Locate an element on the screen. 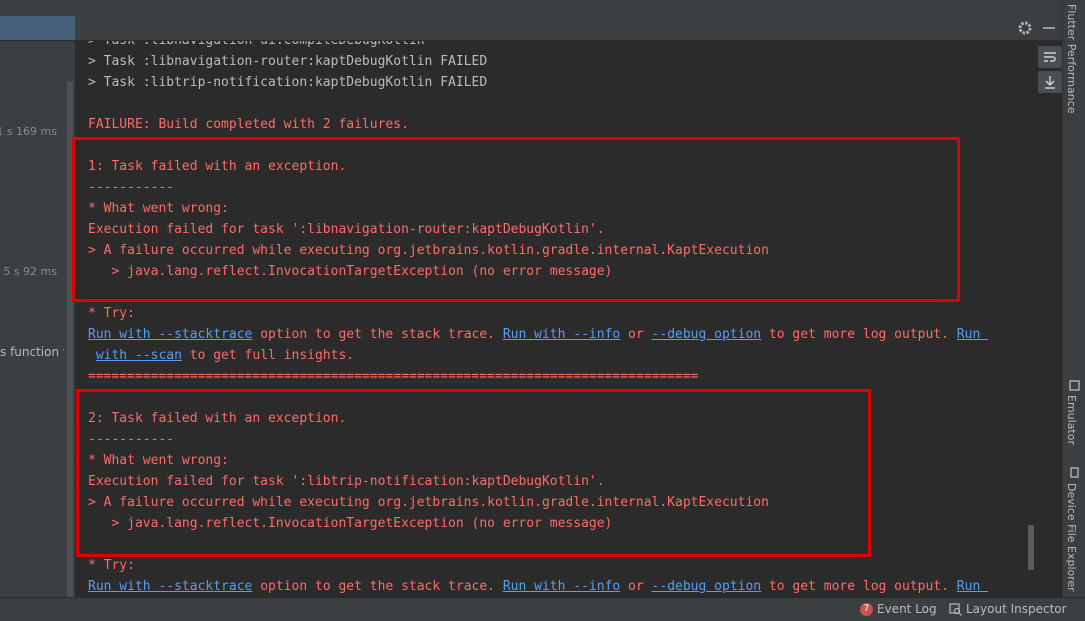 The height and width of the screenshot is (621, 1085). build-toolbar is located at coordinates (531, 28).